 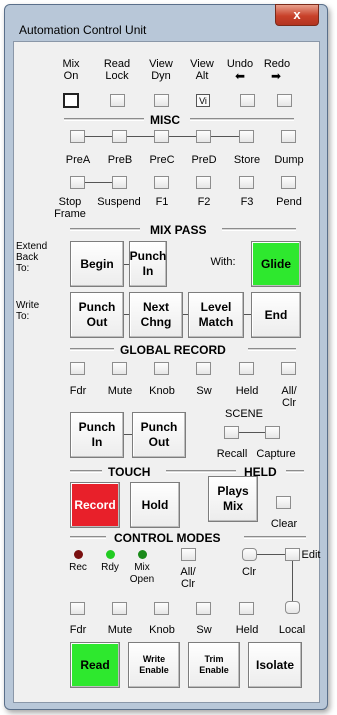 What do you see at coordinates (188, 538) in the screenshot?
I see `control-modes-section-header: CONTROL MODES` at bounding box center [188, 538].